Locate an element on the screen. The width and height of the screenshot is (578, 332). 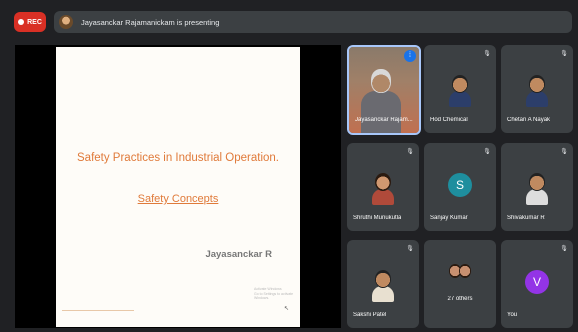
participant-tile: 🎙︎ Hod Chemical is located at coordinates (460, 89).